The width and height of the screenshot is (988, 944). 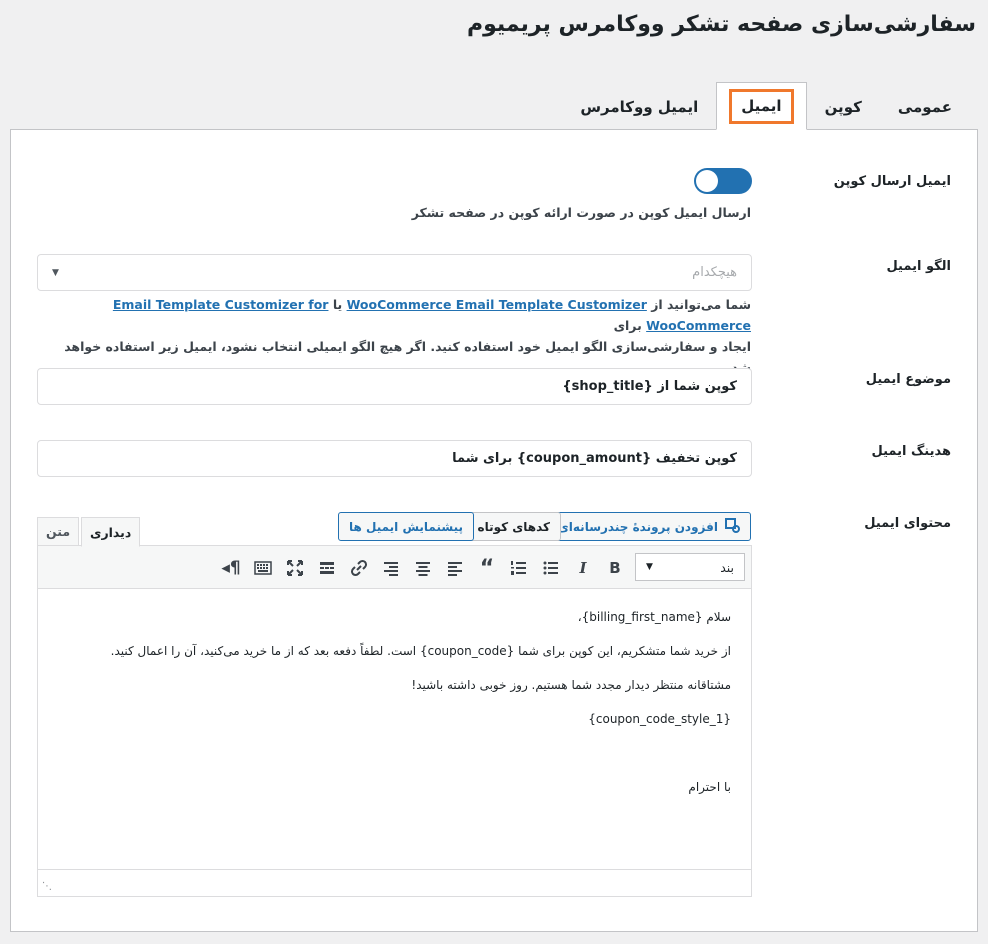 What do you see at coordinates (394, 272) in the screenshot?
I see `email-template-select: هیچکدام ▼` at bounding box center [394, 272].